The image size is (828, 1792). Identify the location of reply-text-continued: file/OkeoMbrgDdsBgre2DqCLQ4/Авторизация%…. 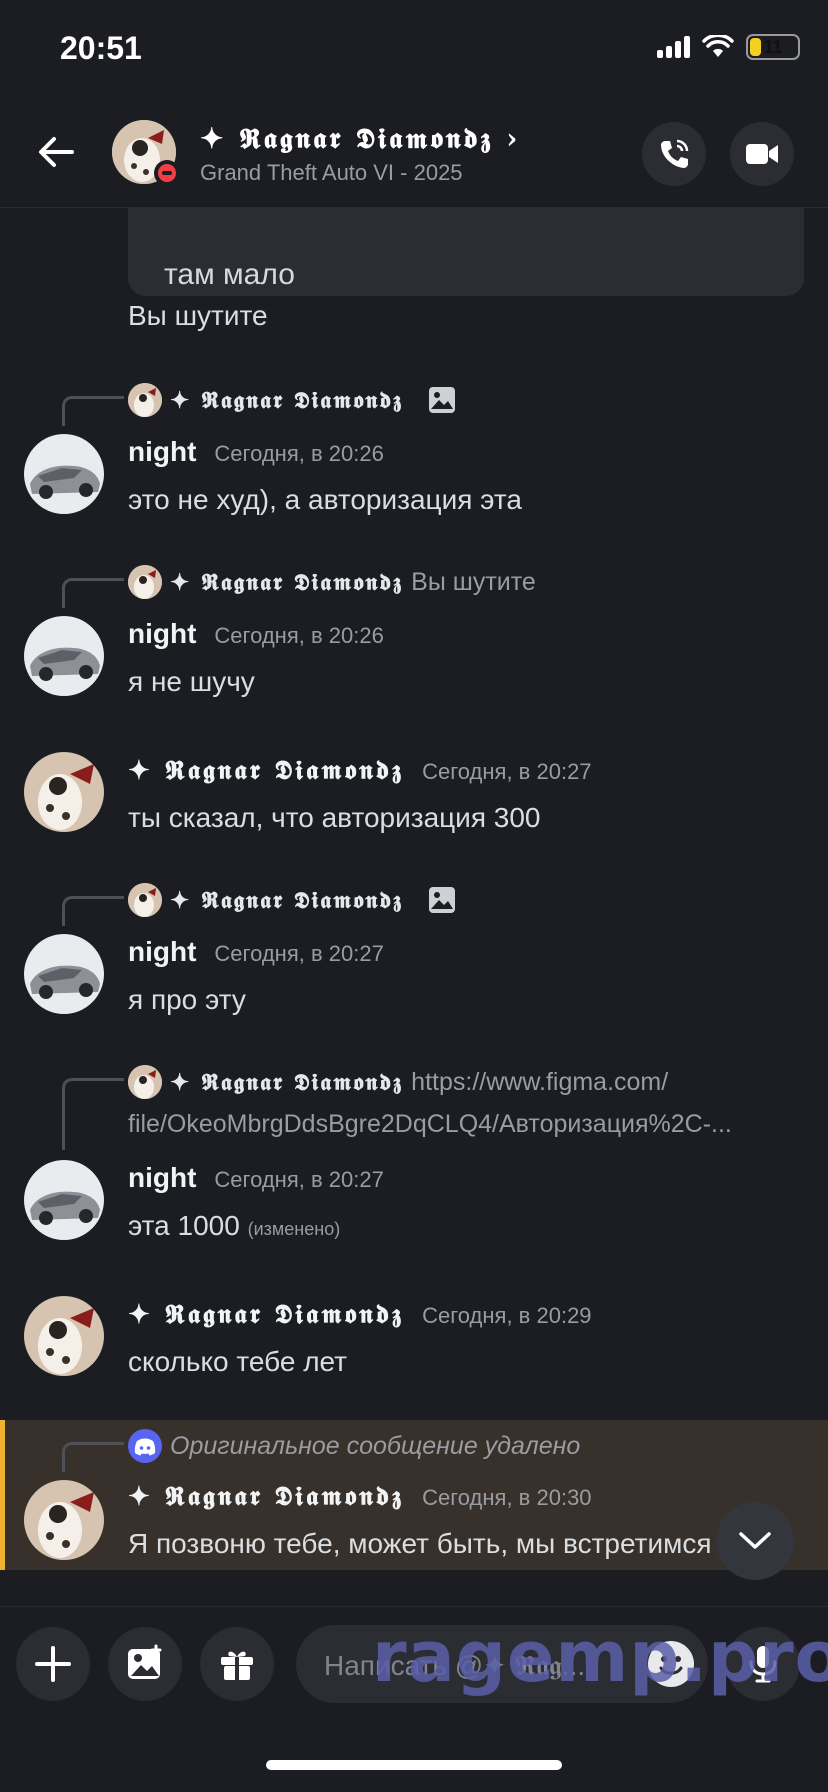
(430, 1124).